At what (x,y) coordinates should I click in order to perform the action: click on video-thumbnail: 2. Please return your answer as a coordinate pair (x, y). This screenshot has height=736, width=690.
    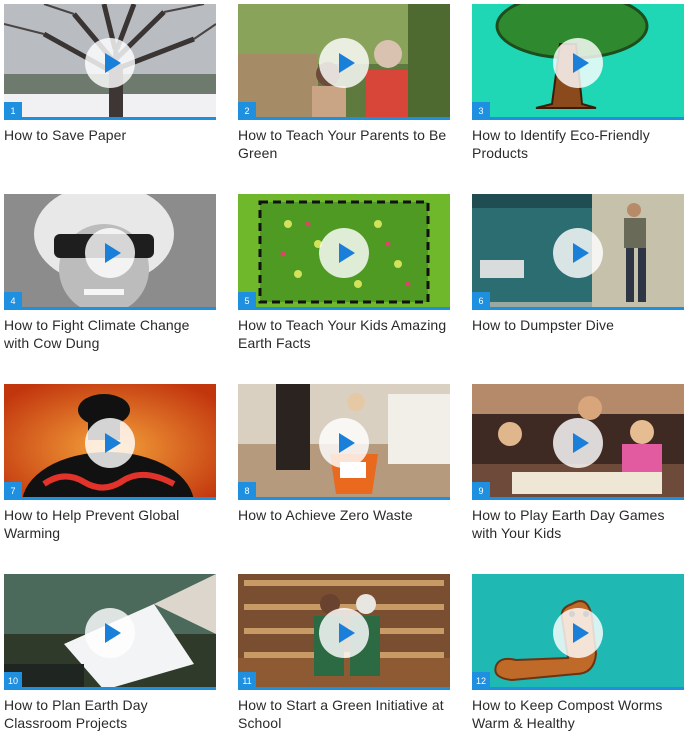
    Looking at the image, I should click on (344, 62).